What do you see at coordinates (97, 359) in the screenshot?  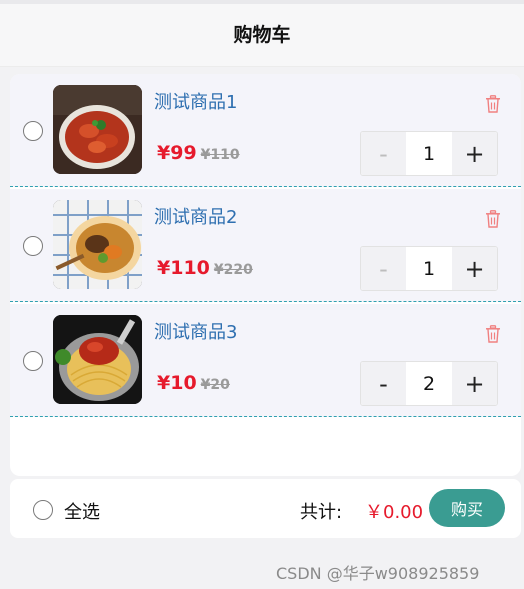 I see `product-image-spaghetti` at bounding box center [97, 359].